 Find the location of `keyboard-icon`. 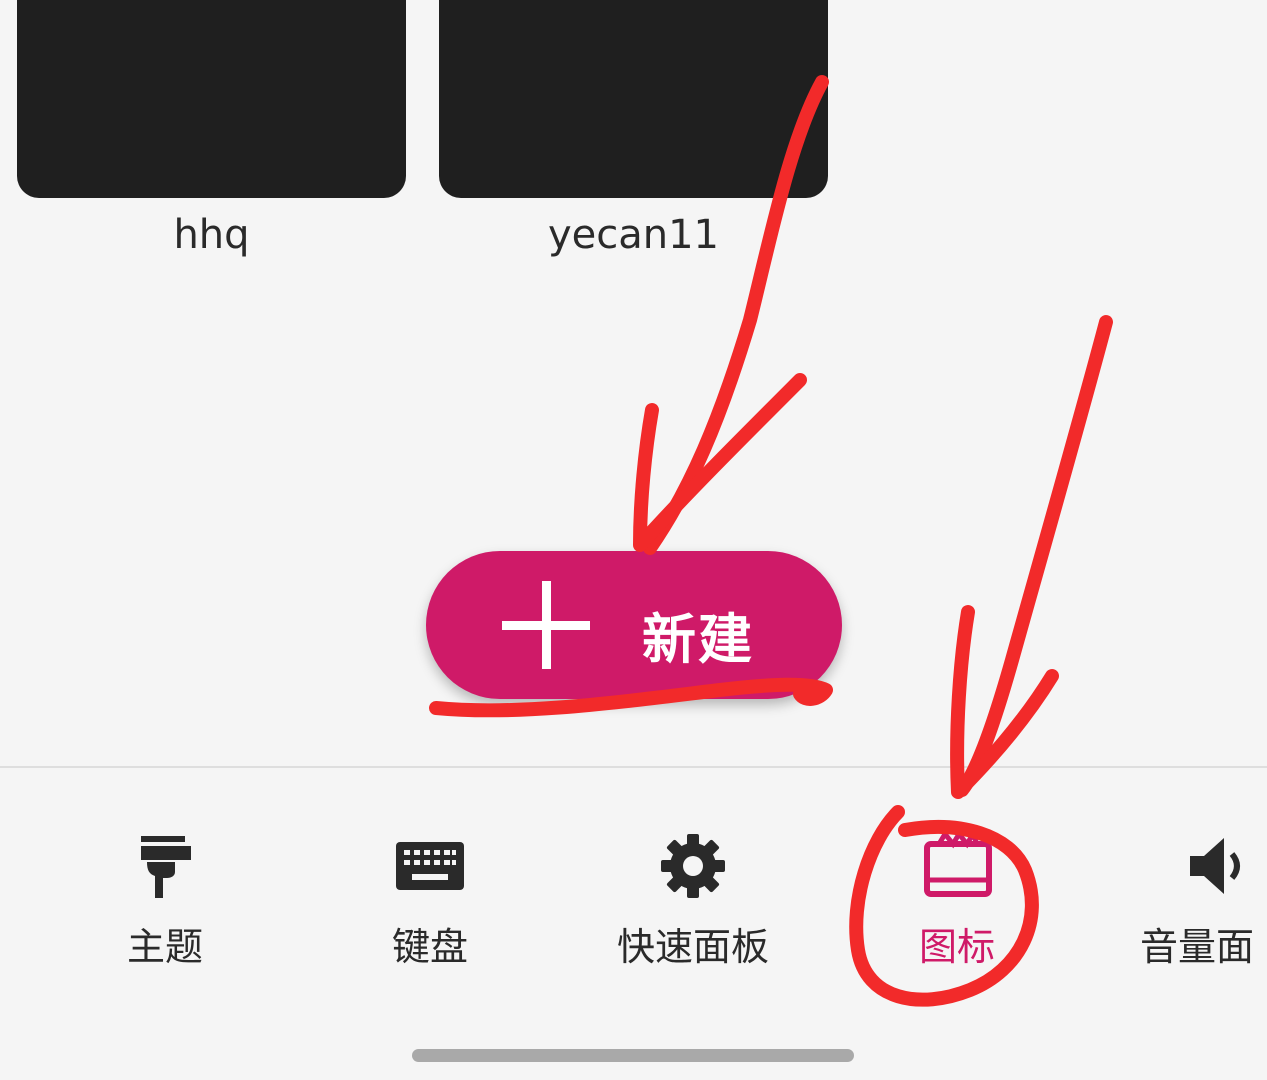

keyboard-icon is located at coordinates (430, 866).